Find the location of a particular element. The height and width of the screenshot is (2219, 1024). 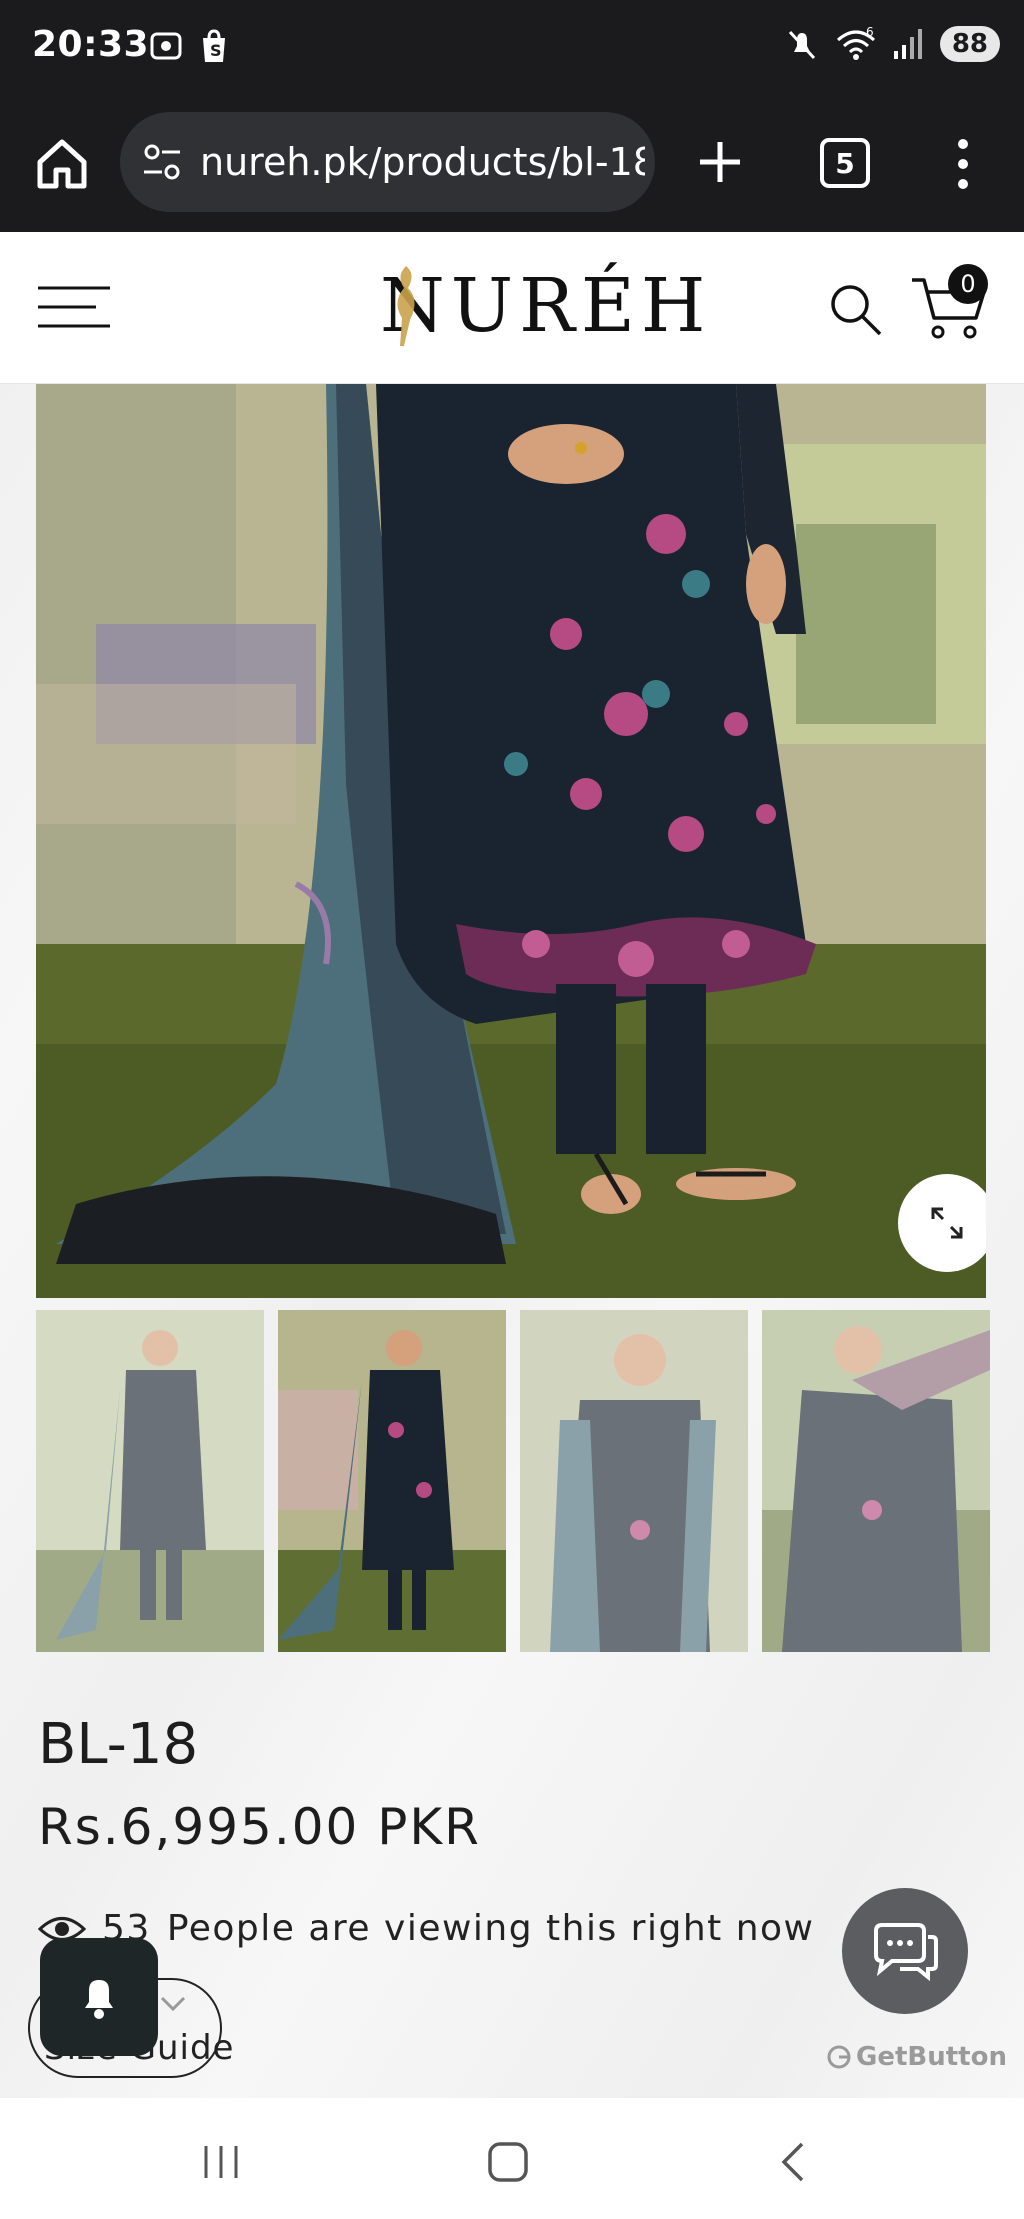

home-nav-icon is located at coordinates (508, 2162).